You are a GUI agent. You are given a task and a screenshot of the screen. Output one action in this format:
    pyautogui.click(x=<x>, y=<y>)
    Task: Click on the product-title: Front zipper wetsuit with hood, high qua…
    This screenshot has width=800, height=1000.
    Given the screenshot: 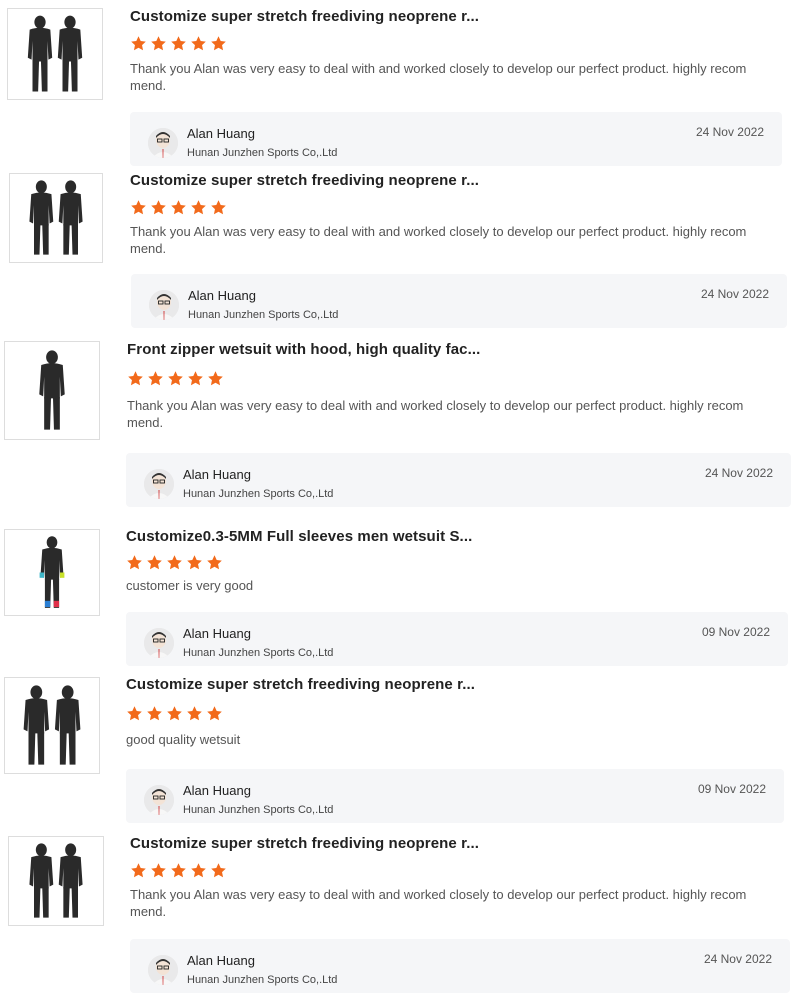 What is the action you would take?
    pyautogui.click(x=303, y=349)
    